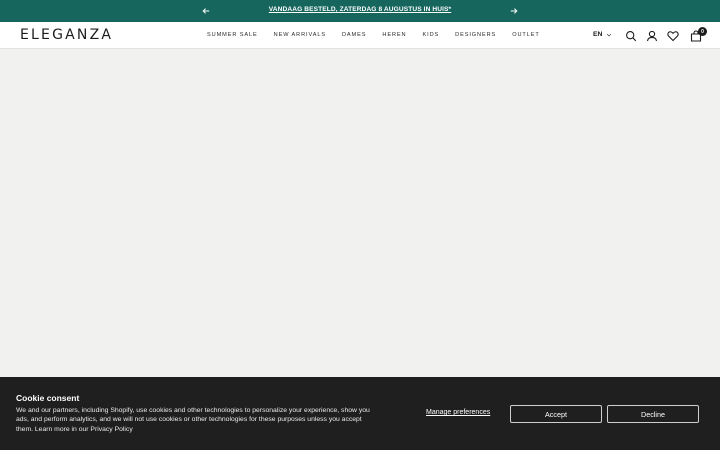  Describe the element at coordinates (556, 414) in the screenshot. I see `accept-button: Accept` at that location.